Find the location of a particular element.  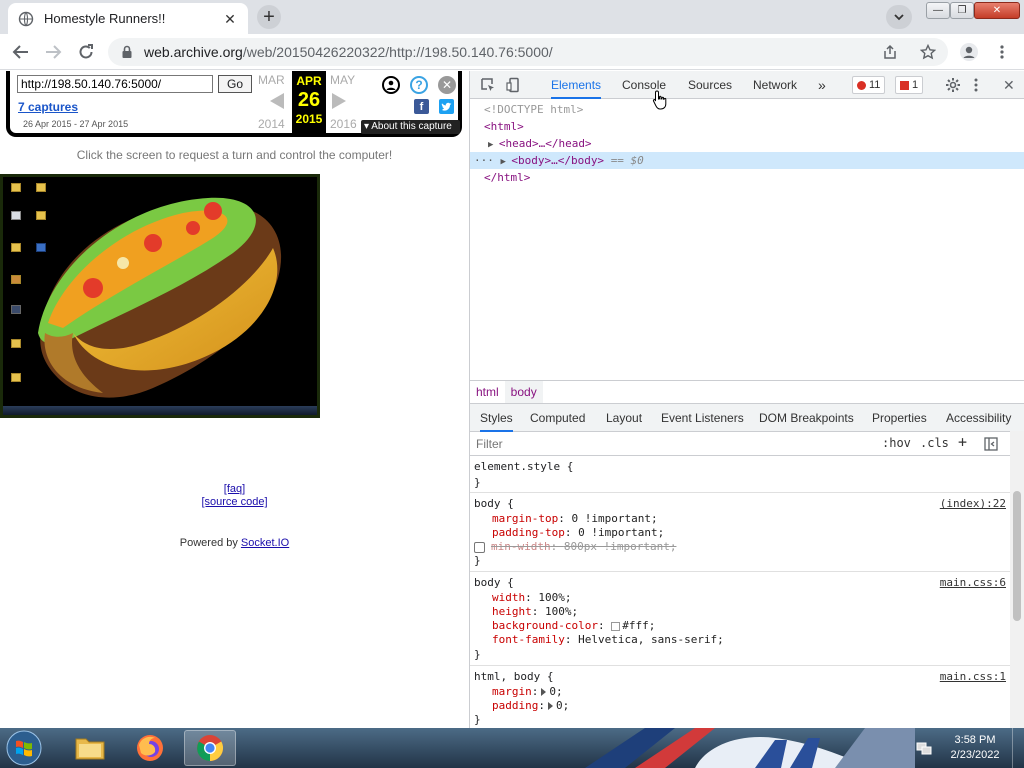

close-devtools-icon: ✕ is located at coordinates (1009, 85).